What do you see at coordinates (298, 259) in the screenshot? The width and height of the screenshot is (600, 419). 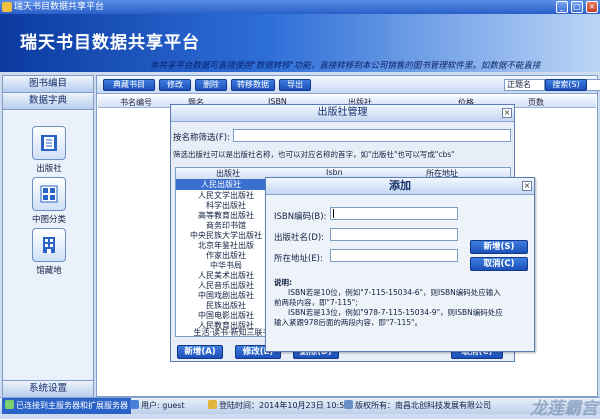 I see `address-label: 所在地址(E):` at bounding box center [298, 259].